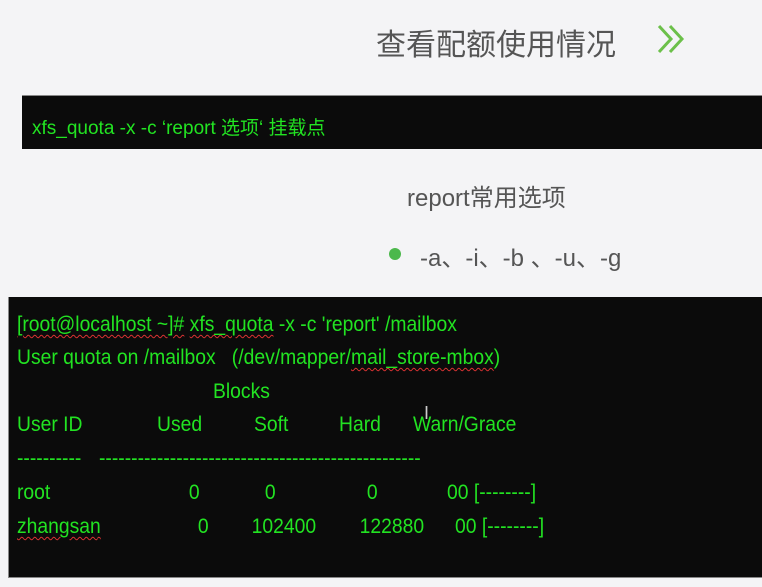 This screenshot has width=762, height=587. I want to click on column-used: Used, so click(180, 424).